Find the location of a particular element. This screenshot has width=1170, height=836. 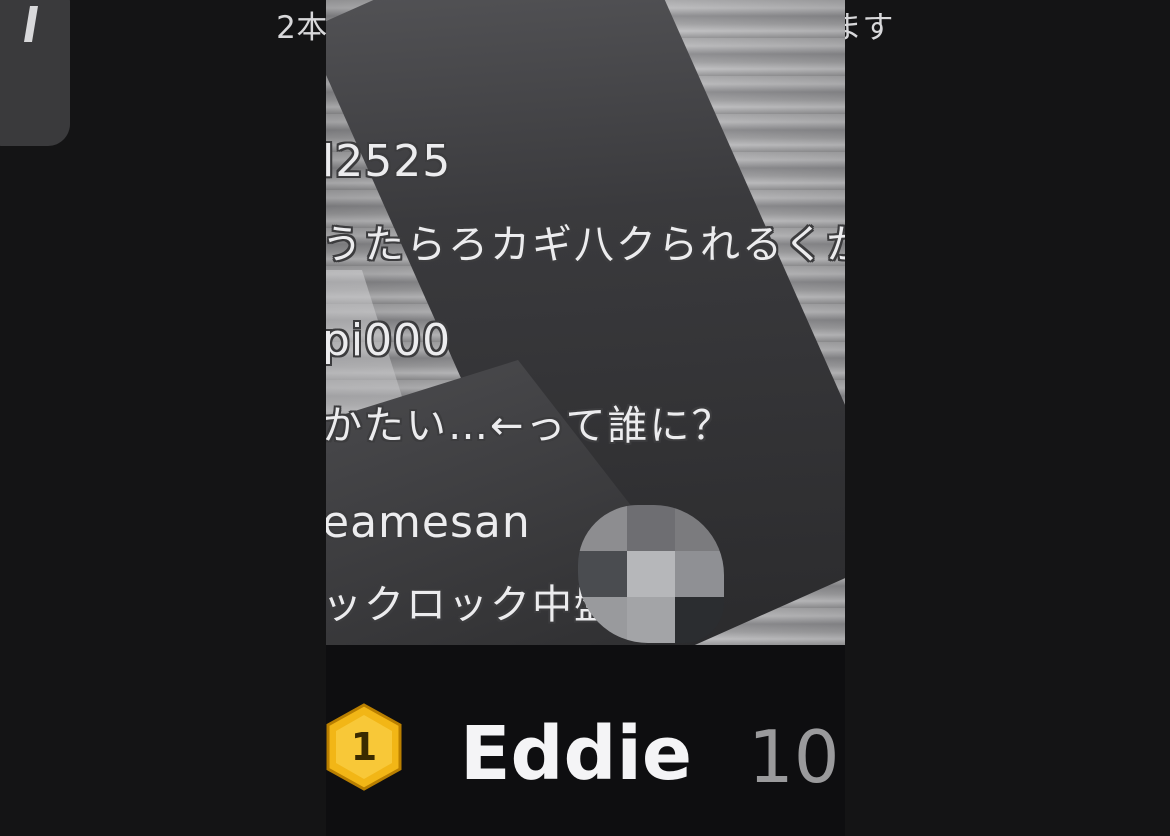

blurred-mosaic is located at coordinates (651, 574).